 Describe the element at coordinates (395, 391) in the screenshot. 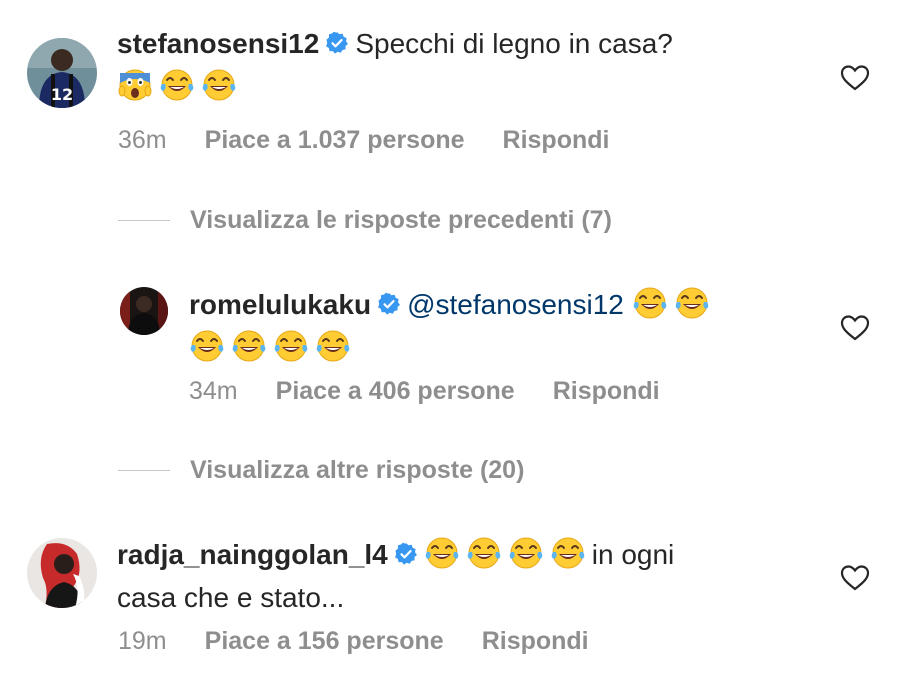

I see `likes-count: Piace a 406 persone` at that location.